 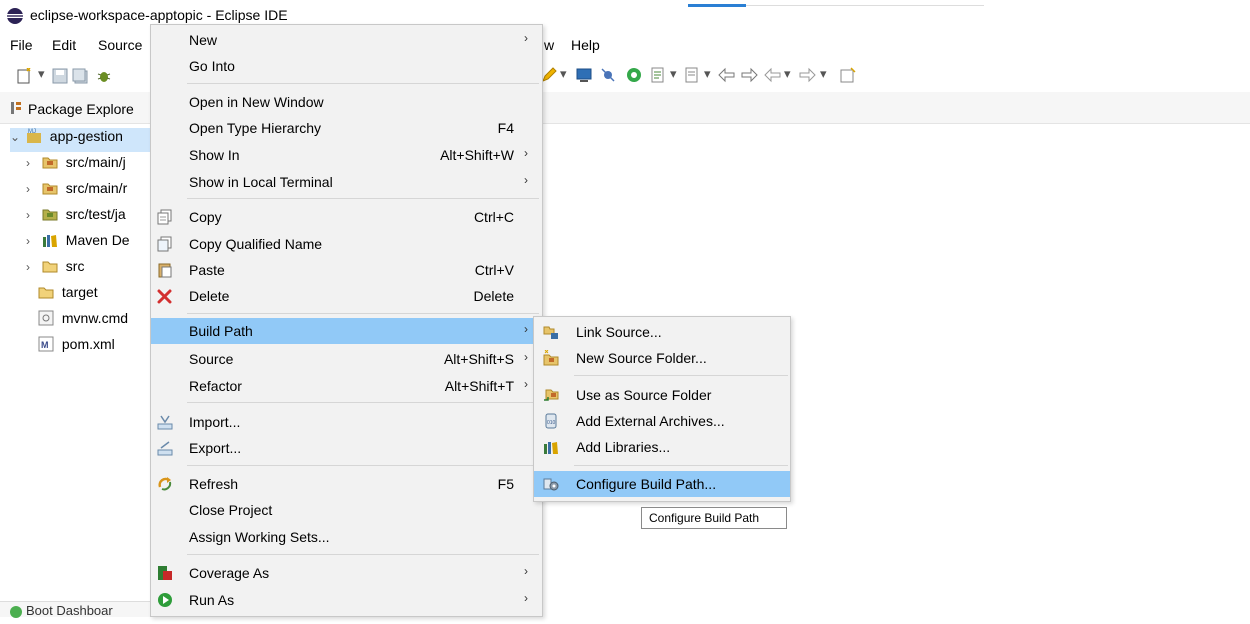 I want to click on pencil-icon, so click(x=549, y=75).